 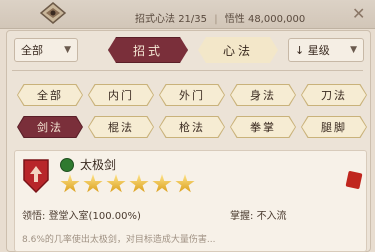 I want to click on subtab-staff: 棍法, so click(x=121, y=127).